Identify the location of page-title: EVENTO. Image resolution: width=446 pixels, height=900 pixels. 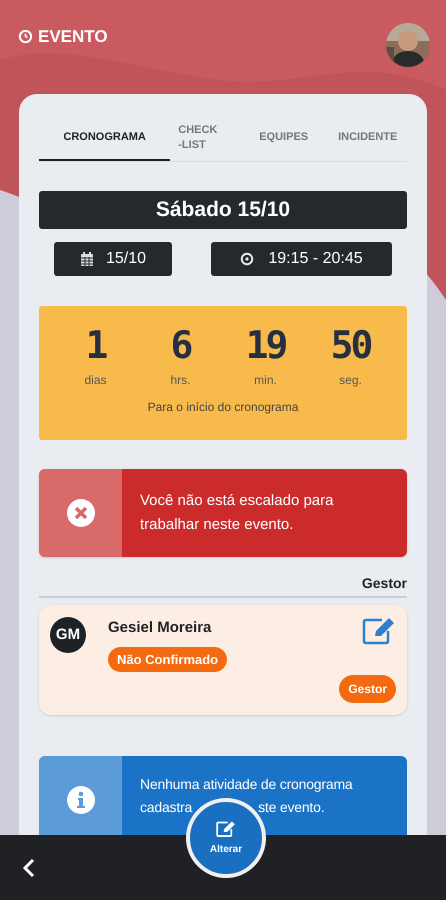
(73, 37).